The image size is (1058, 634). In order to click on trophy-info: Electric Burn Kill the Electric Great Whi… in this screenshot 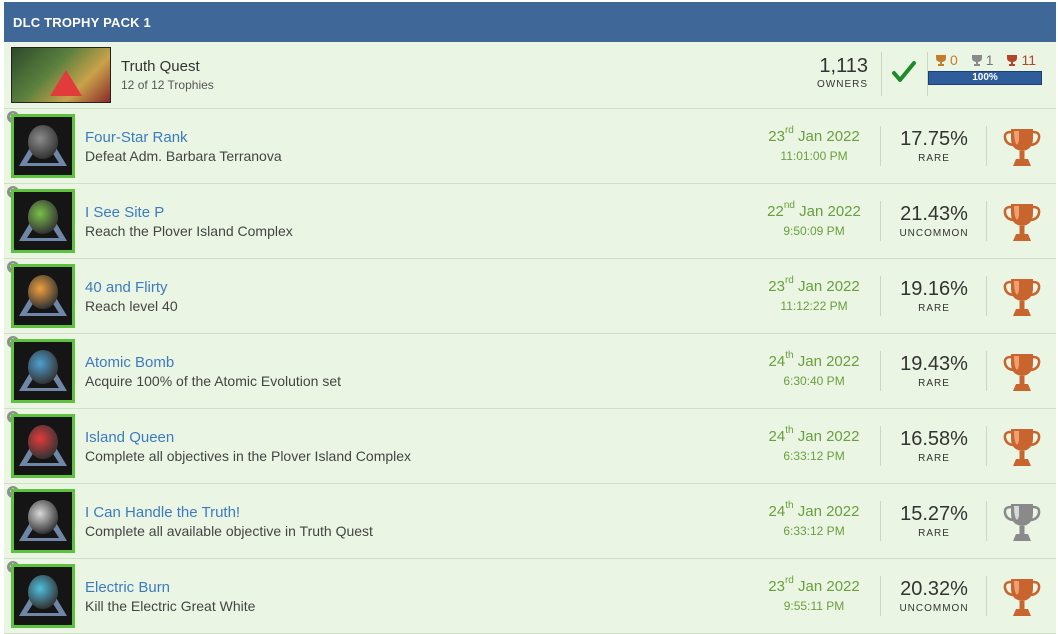, I will do `click(170, 596)`.